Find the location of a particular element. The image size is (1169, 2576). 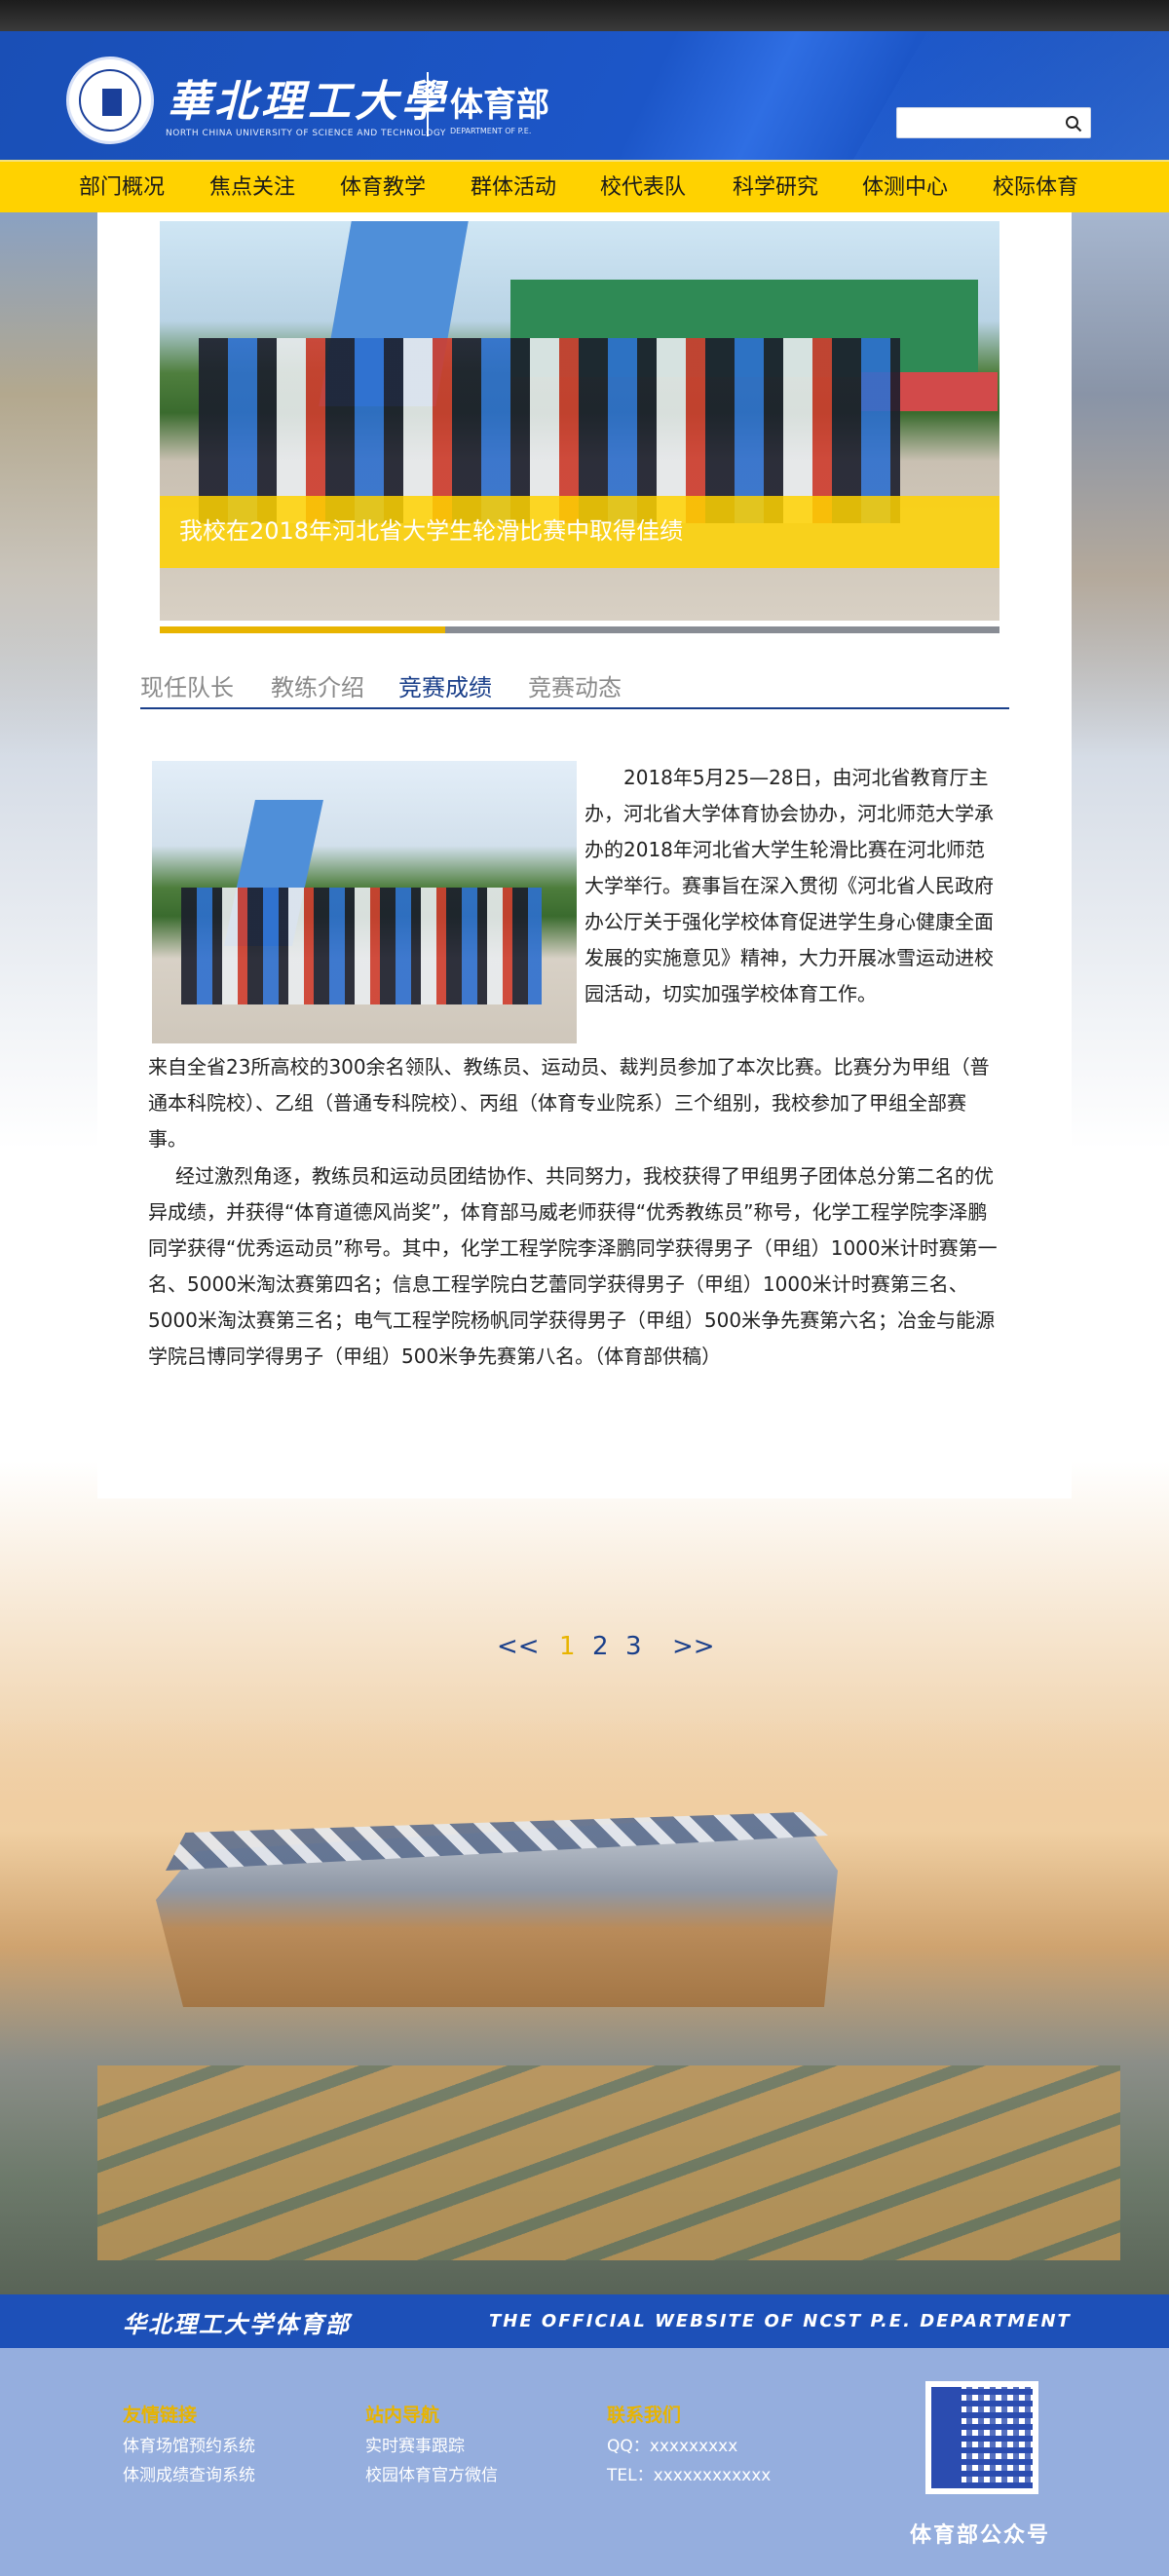

backdrop-scenery-left is located at coordinates (48, 485).